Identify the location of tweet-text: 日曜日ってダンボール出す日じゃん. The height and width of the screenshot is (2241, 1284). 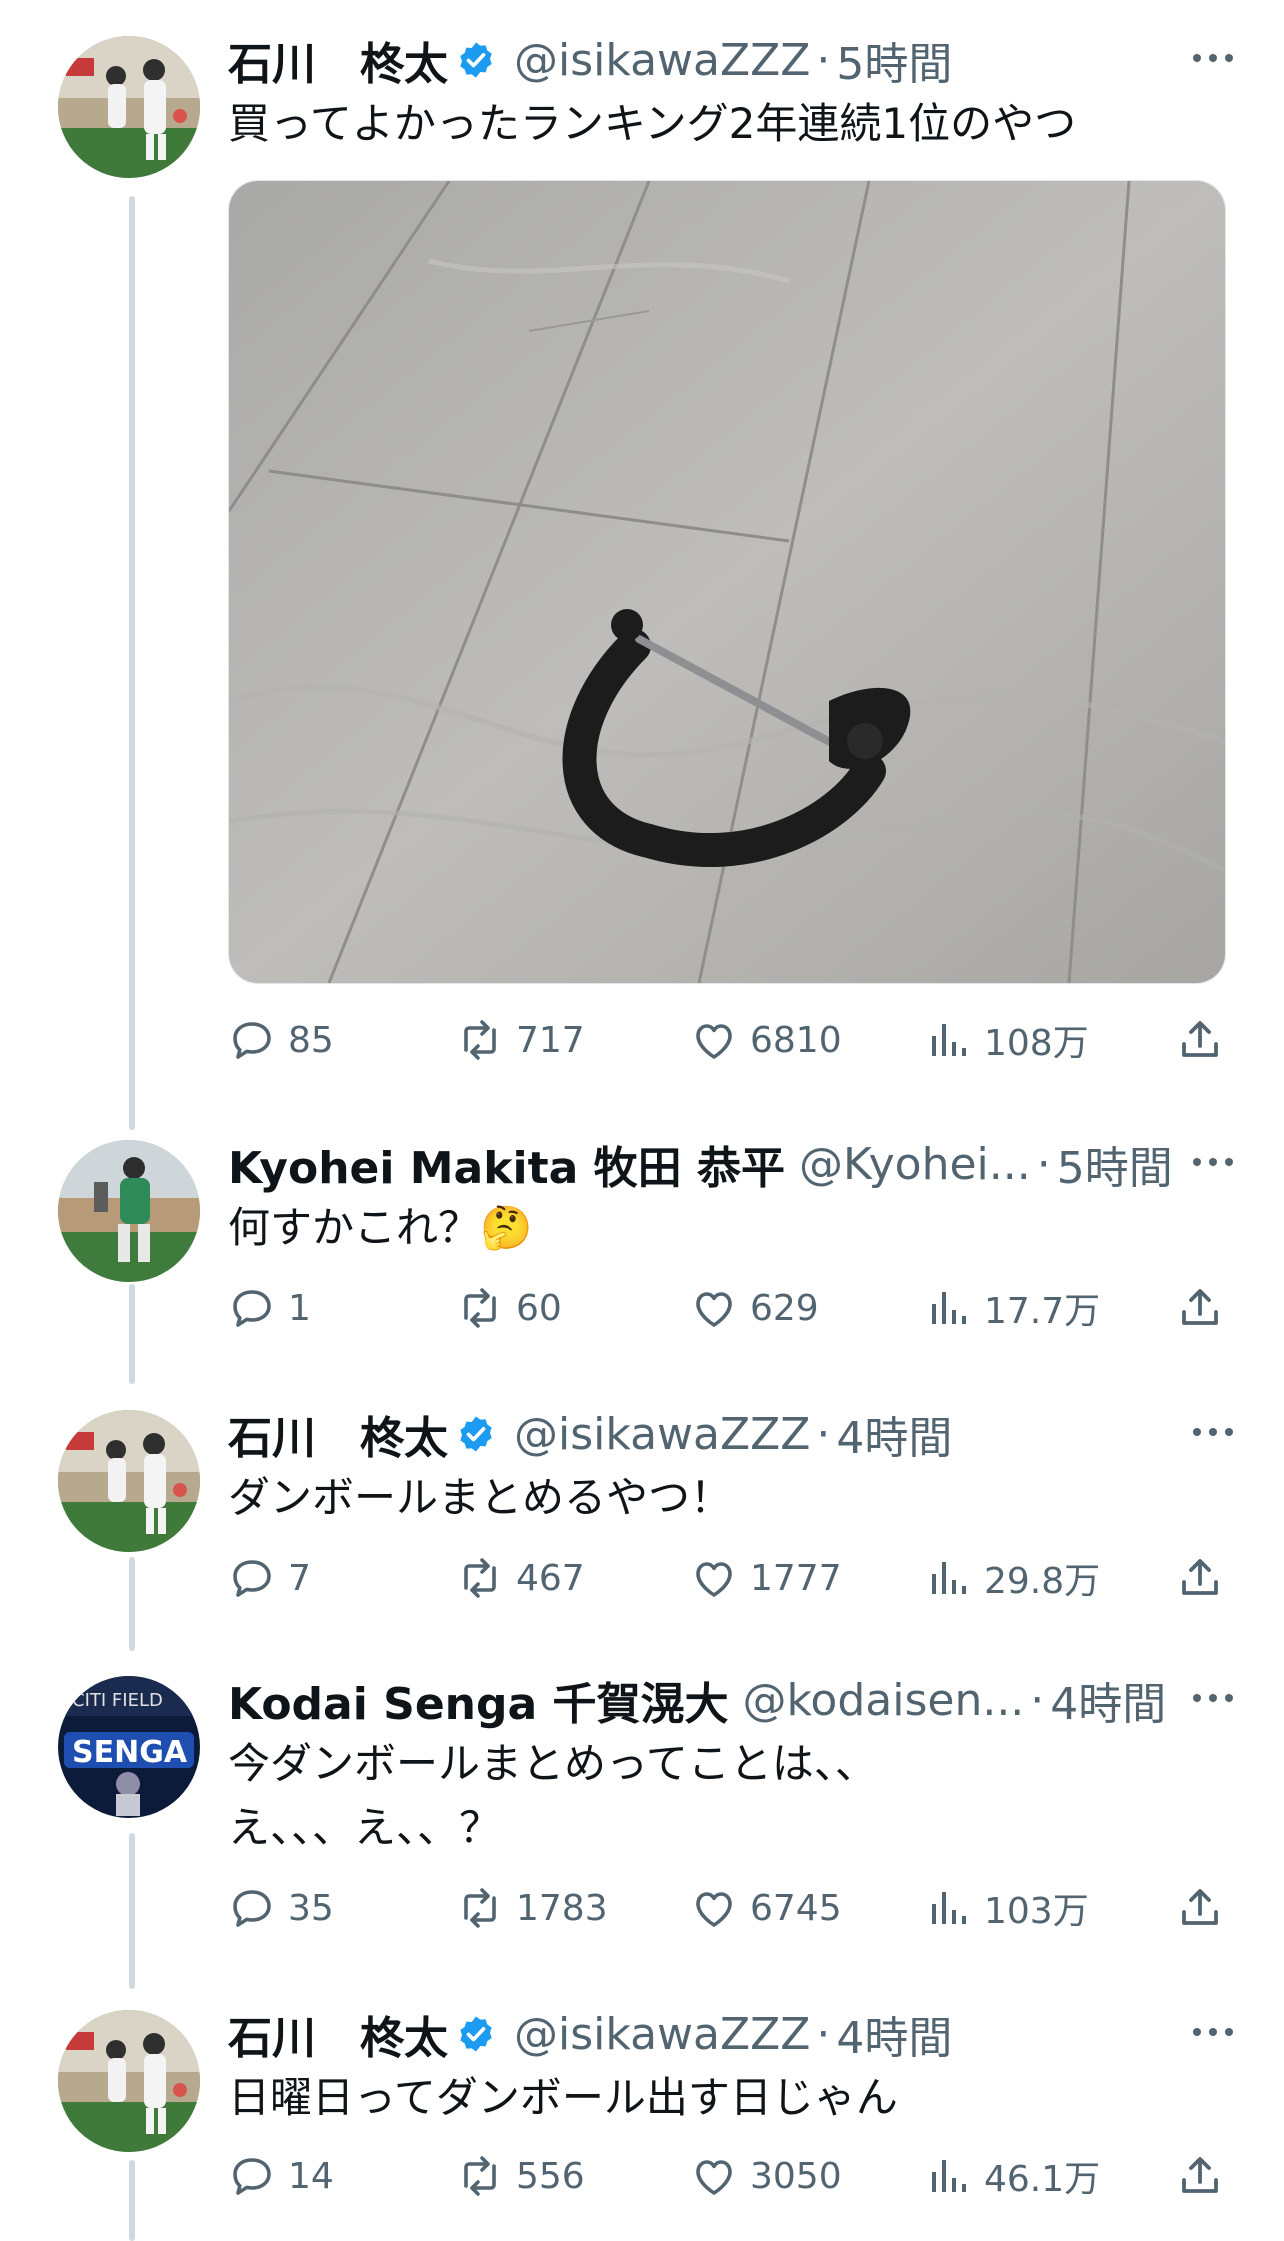
(563, 2097).